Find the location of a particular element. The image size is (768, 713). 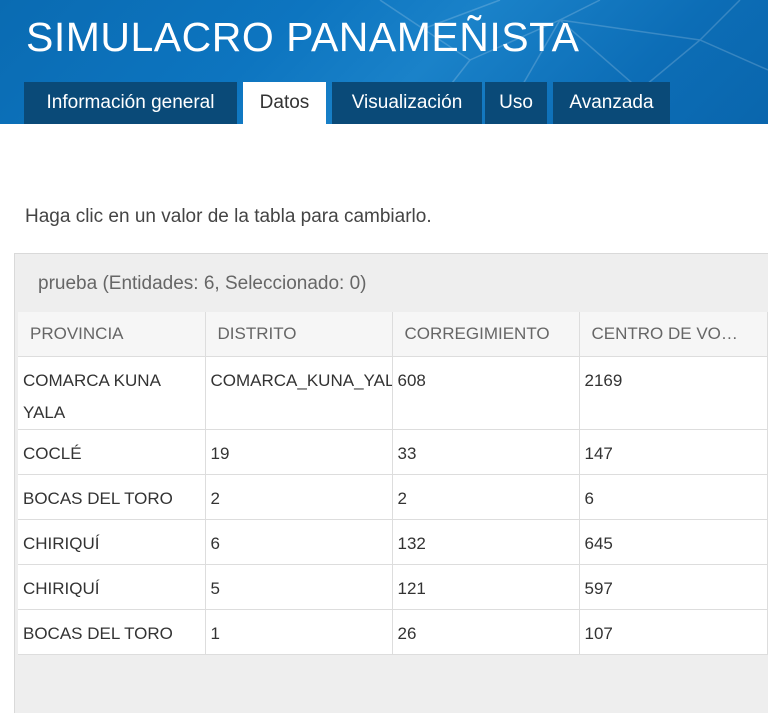

table-cell: 132 is located at coordinates (486, 542).